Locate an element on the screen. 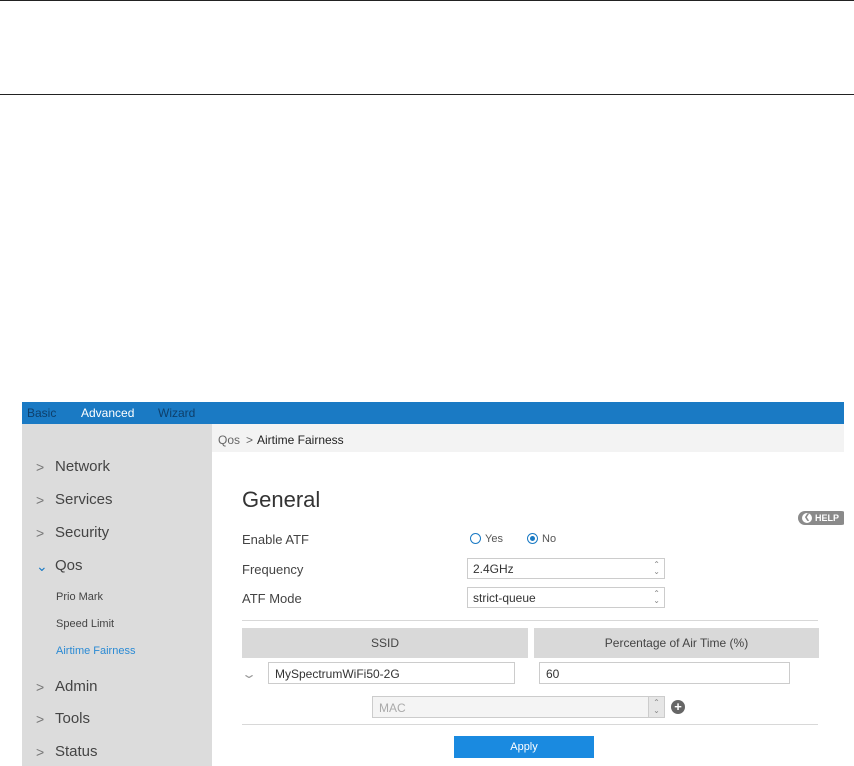 Image resolution: width=854 pixels, height=766 pixels. chevron-left-icon: ❮ is located at coordinates (807, 518).